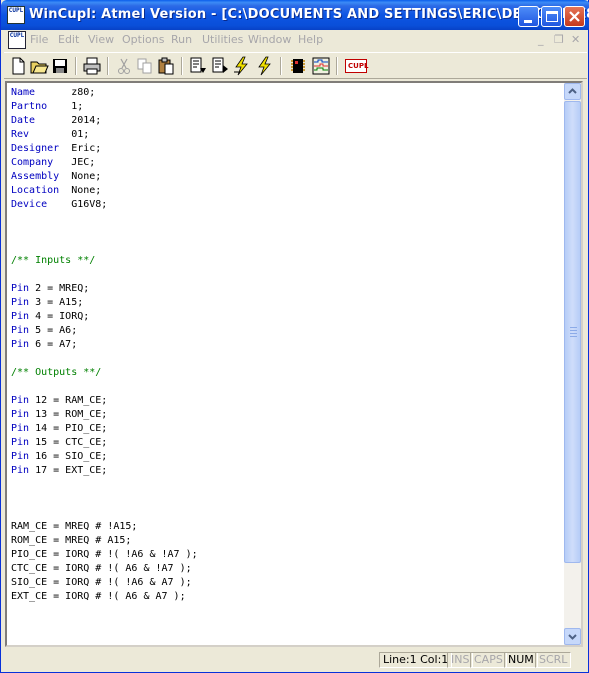  I want to click on cupl-label: CUPL, so click(358, 66).